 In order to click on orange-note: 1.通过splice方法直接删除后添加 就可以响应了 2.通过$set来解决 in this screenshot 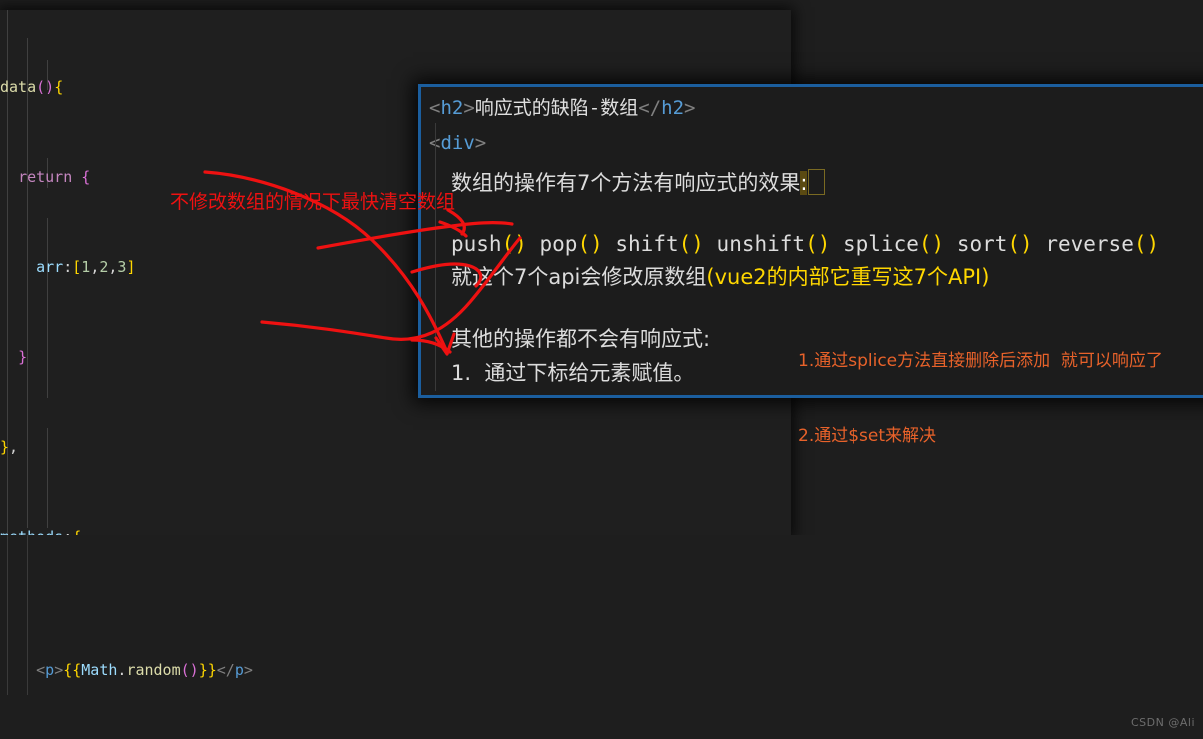, I will do `click(980, 399)`.